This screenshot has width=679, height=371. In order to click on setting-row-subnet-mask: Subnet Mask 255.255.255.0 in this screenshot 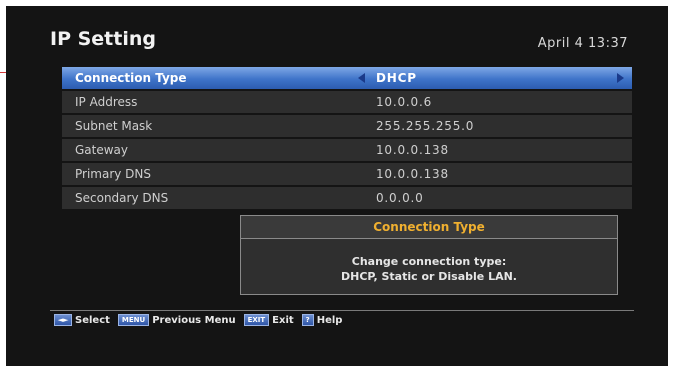, I will do `click(347, 126)`.